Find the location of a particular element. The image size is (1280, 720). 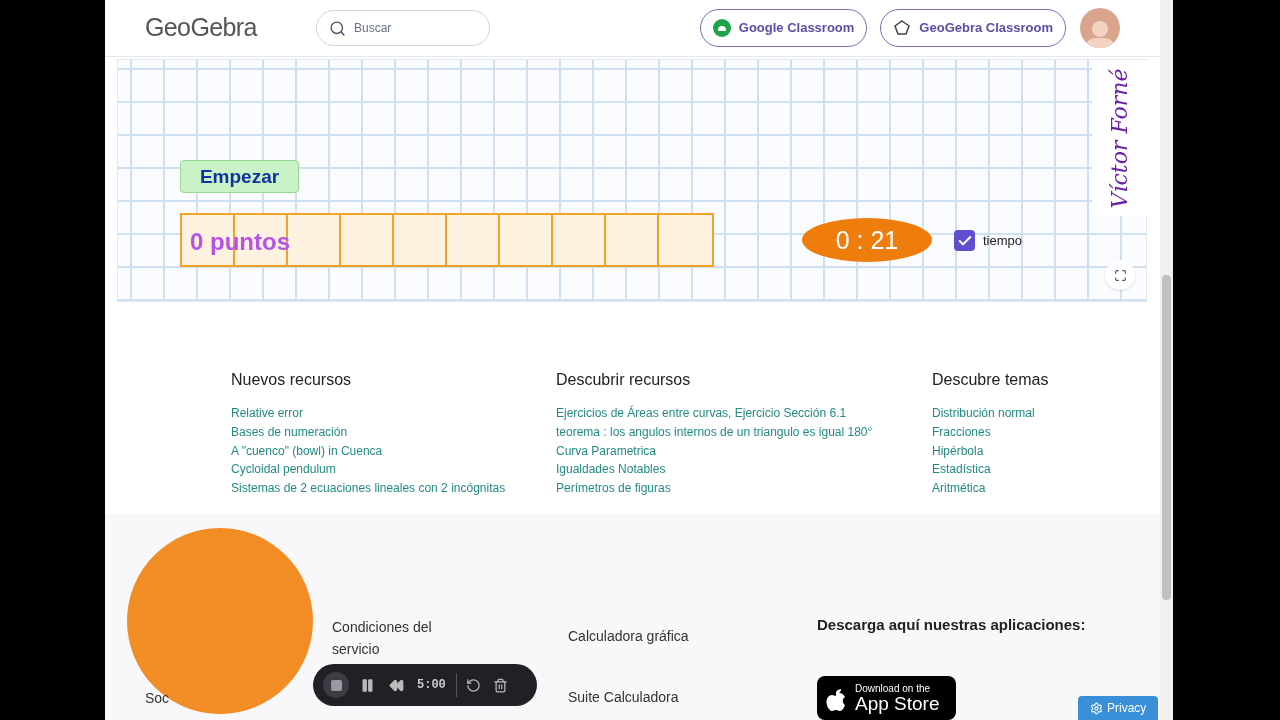

resource-link: Ejercicios de Áreas entre curvas, Ejercicio Sección 6.1 is located at coordinates (744, 414).